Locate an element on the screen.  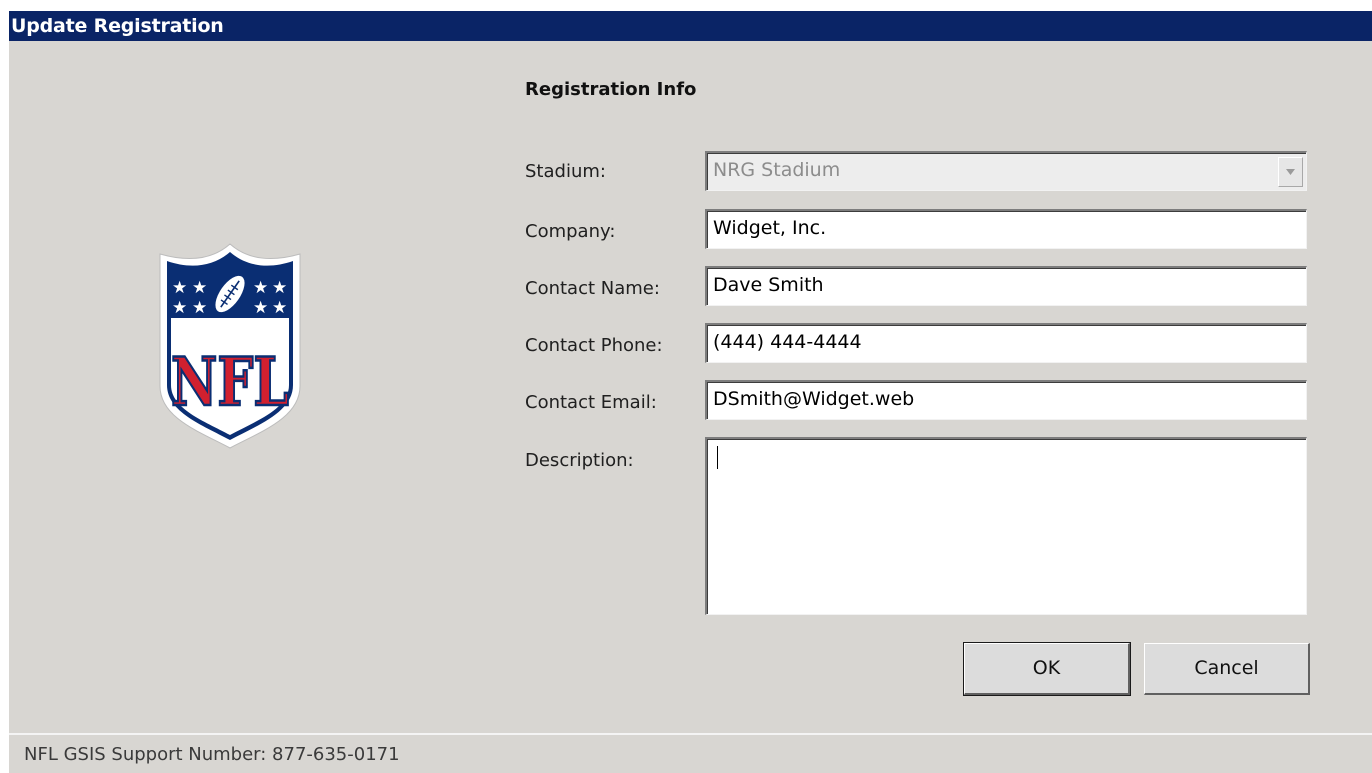
contact-email-field: DSmith@Widget.web is located at coordinates (1006, 400).